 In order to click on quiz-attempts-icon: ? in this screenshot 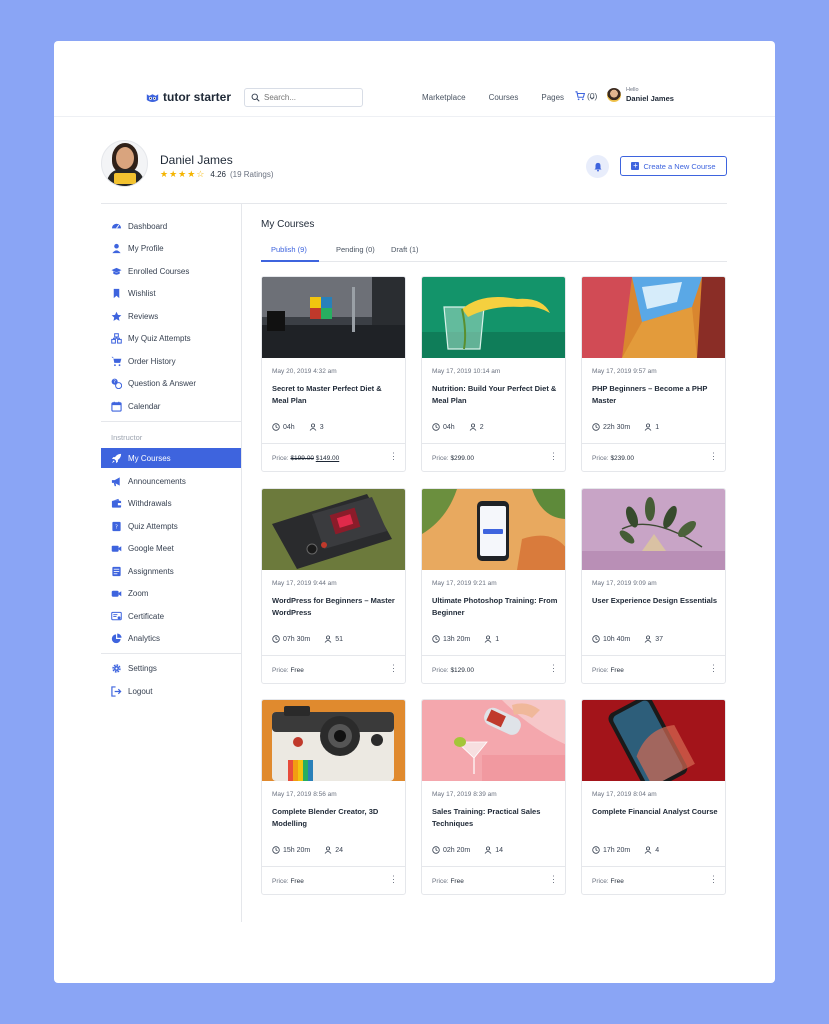, I will do `click(116, 526)`.